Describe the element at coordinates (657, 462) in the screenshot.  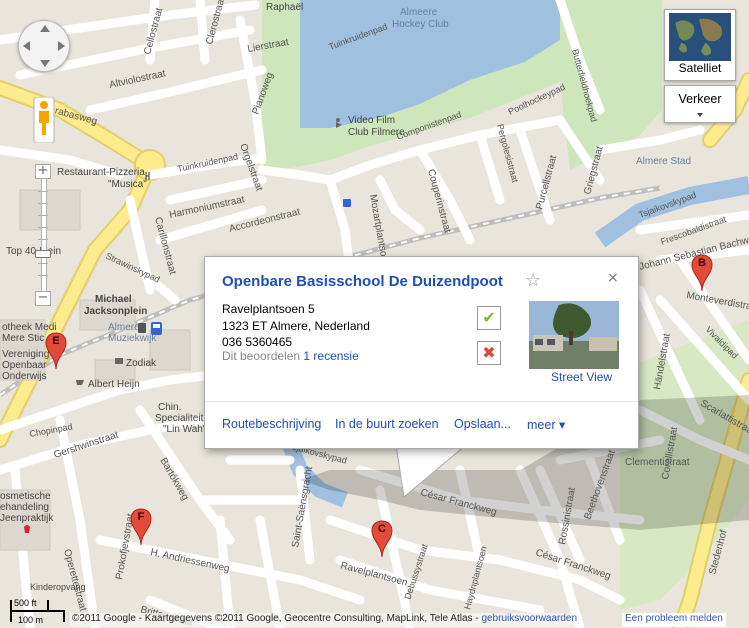
I see `street-label: Clementistraat` at that location.